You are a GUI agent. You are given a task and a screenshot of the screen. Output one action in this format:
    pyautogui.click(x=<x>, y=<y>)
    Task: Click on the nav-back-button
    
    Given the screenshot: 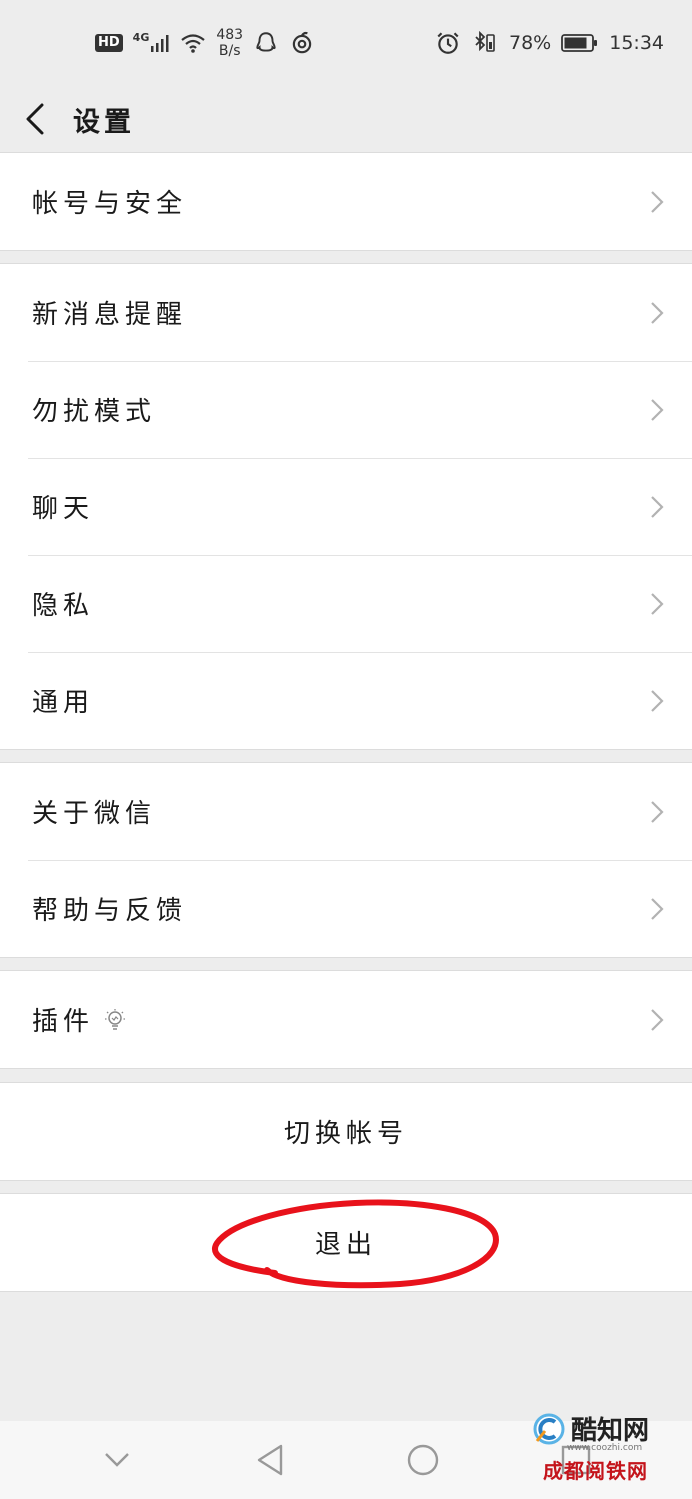 What is the action you would take?
    pyautogui.click(x=270, y=1460)
    